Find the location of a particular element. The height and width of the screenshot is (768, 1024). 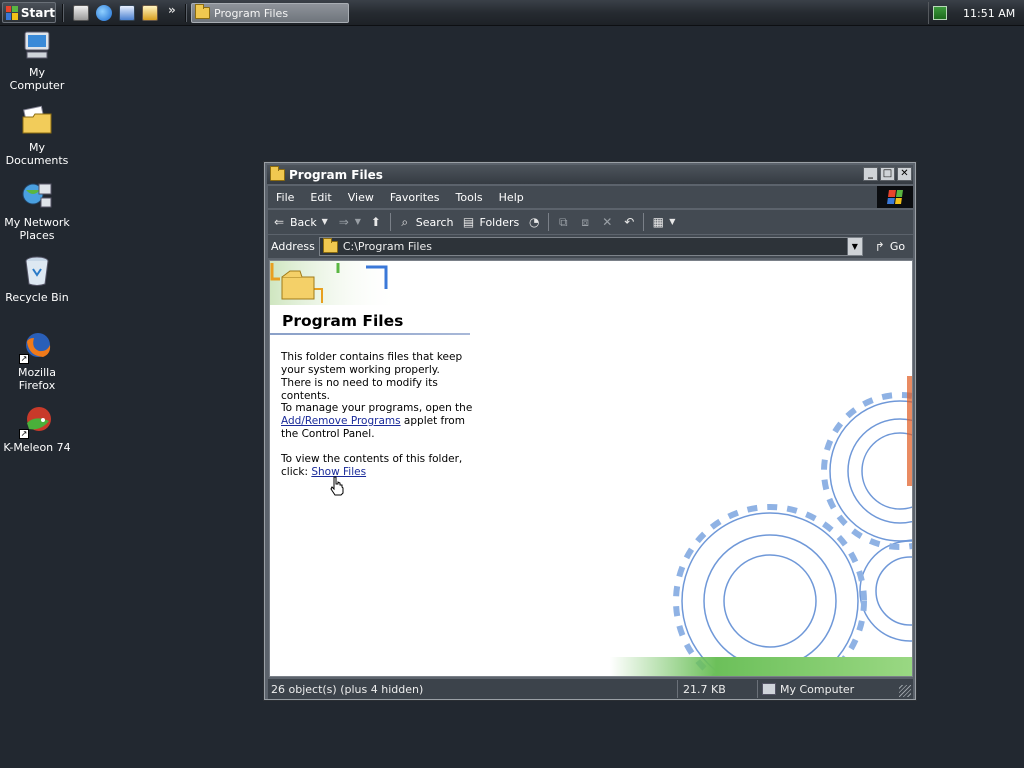

delete-icon: ✕ is located at coordinates (607, 222).